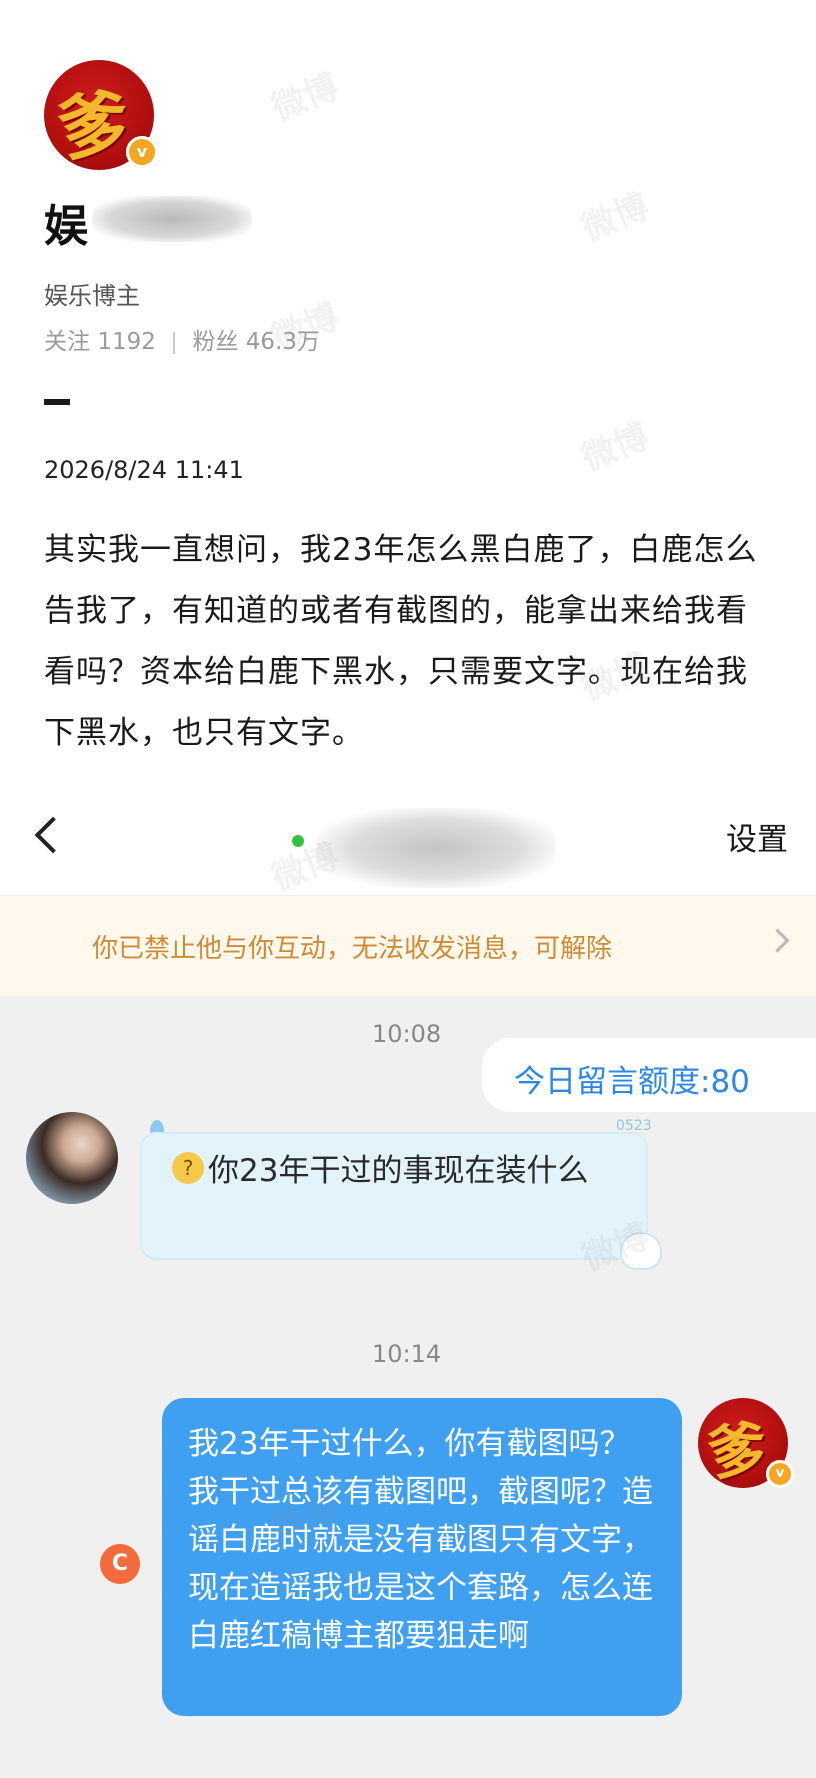 The image size is (816, 1778). What do you see at coordinates (436, 848) in the screenshot?
I see `contact-name-blur-mask` at bounding box center [436, 848].